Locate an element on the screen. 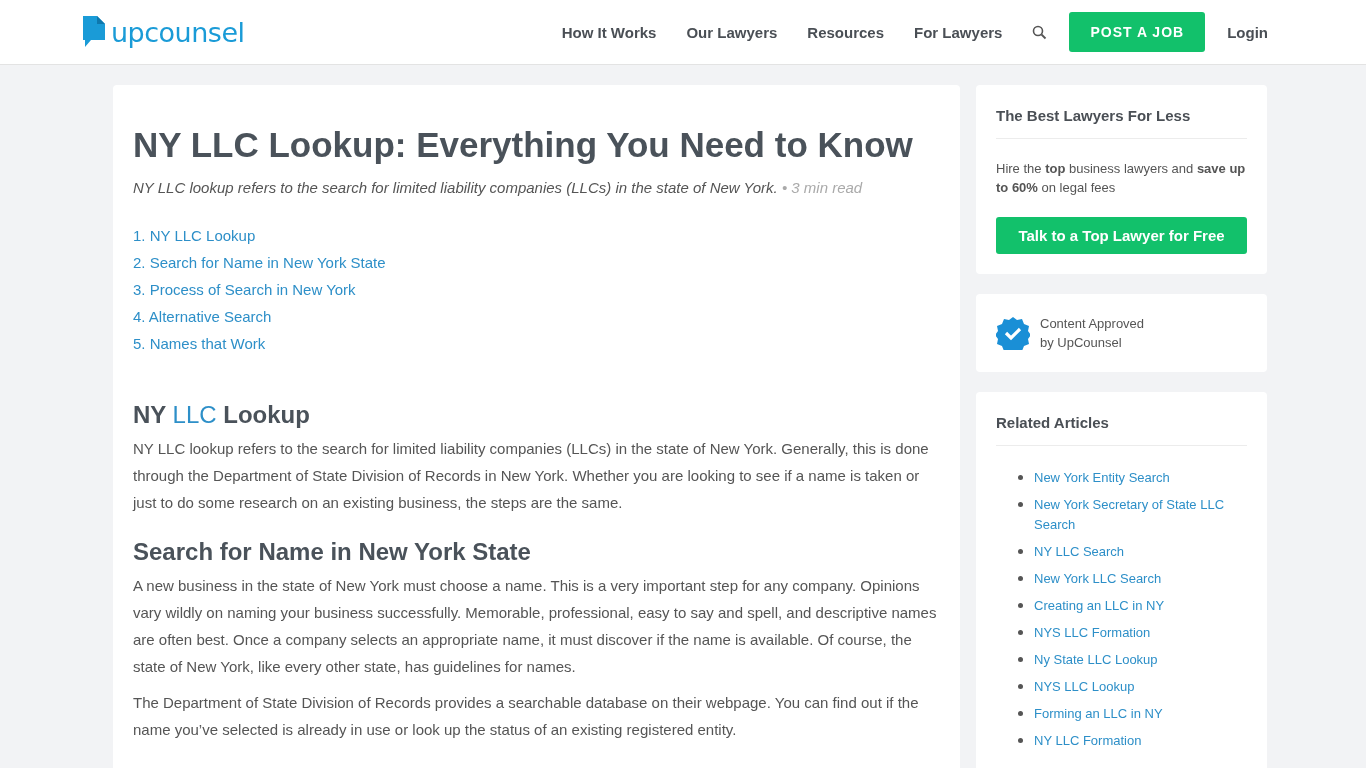 The height and width of the screenshot is (768, 1366). related-article-link: NY LLC Search is located at coordinates (1079, 552).